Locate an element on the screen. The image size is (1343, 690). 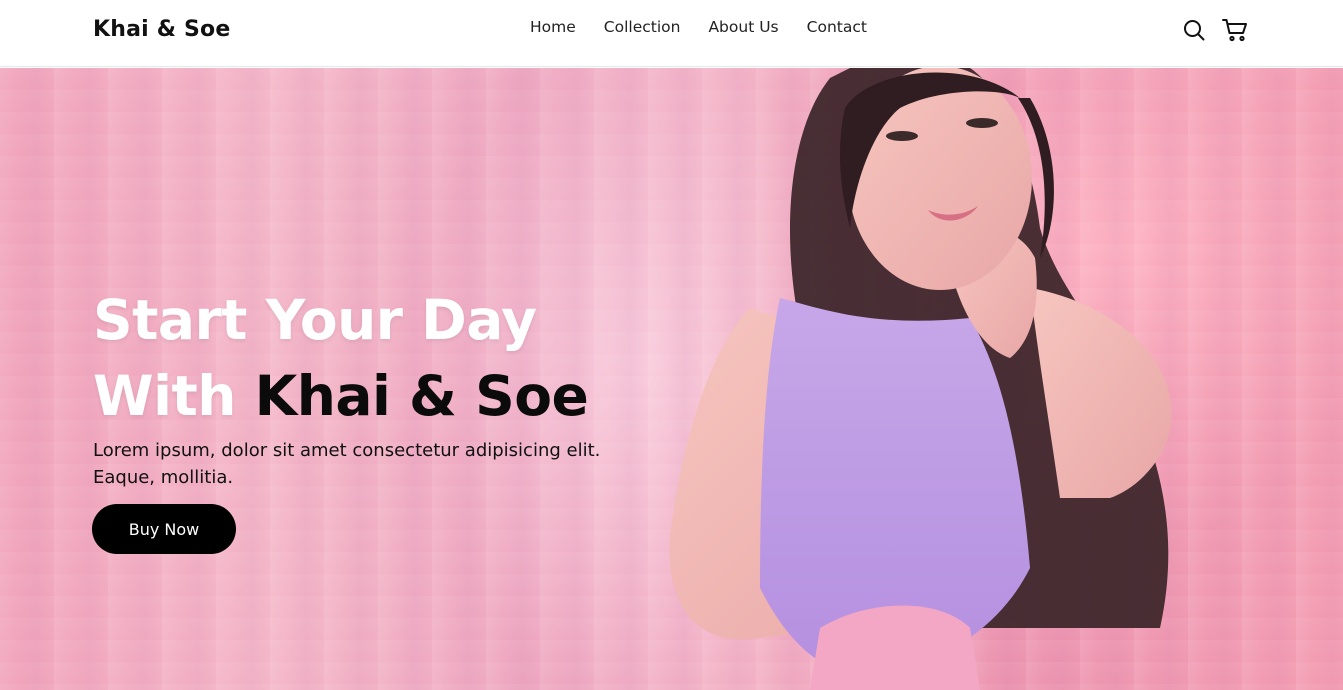
buy-now-button: Buy Now is located at coordinates (164, 529).